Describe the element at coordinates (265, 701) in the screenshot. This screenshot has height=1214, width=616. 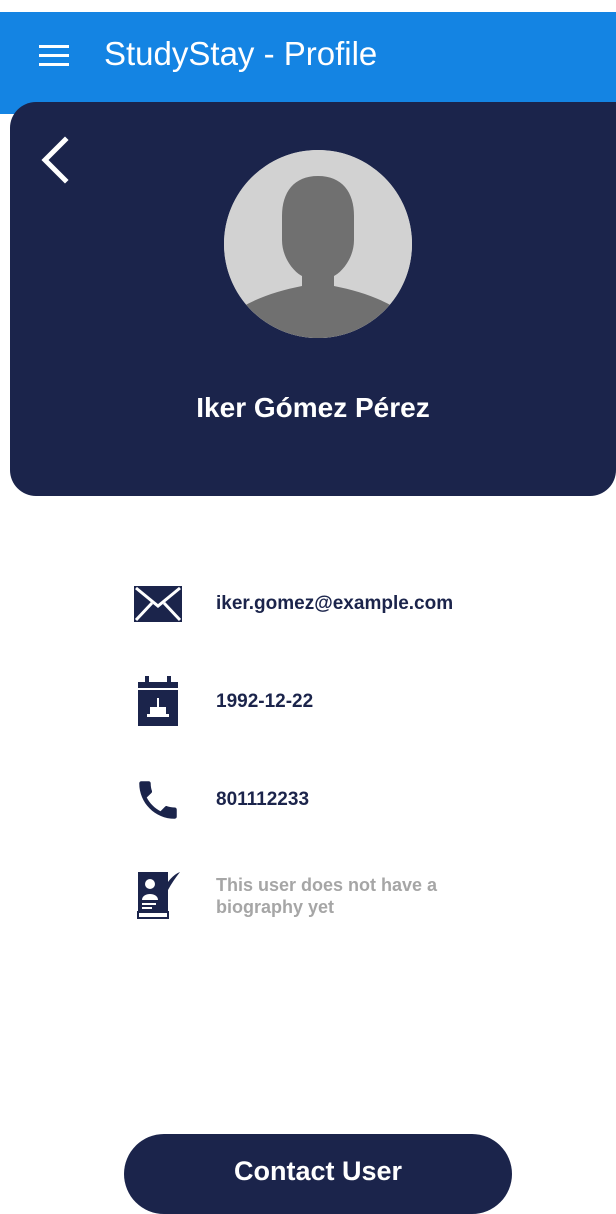
I see `birthdate-text: 1992-12-22` at that location.